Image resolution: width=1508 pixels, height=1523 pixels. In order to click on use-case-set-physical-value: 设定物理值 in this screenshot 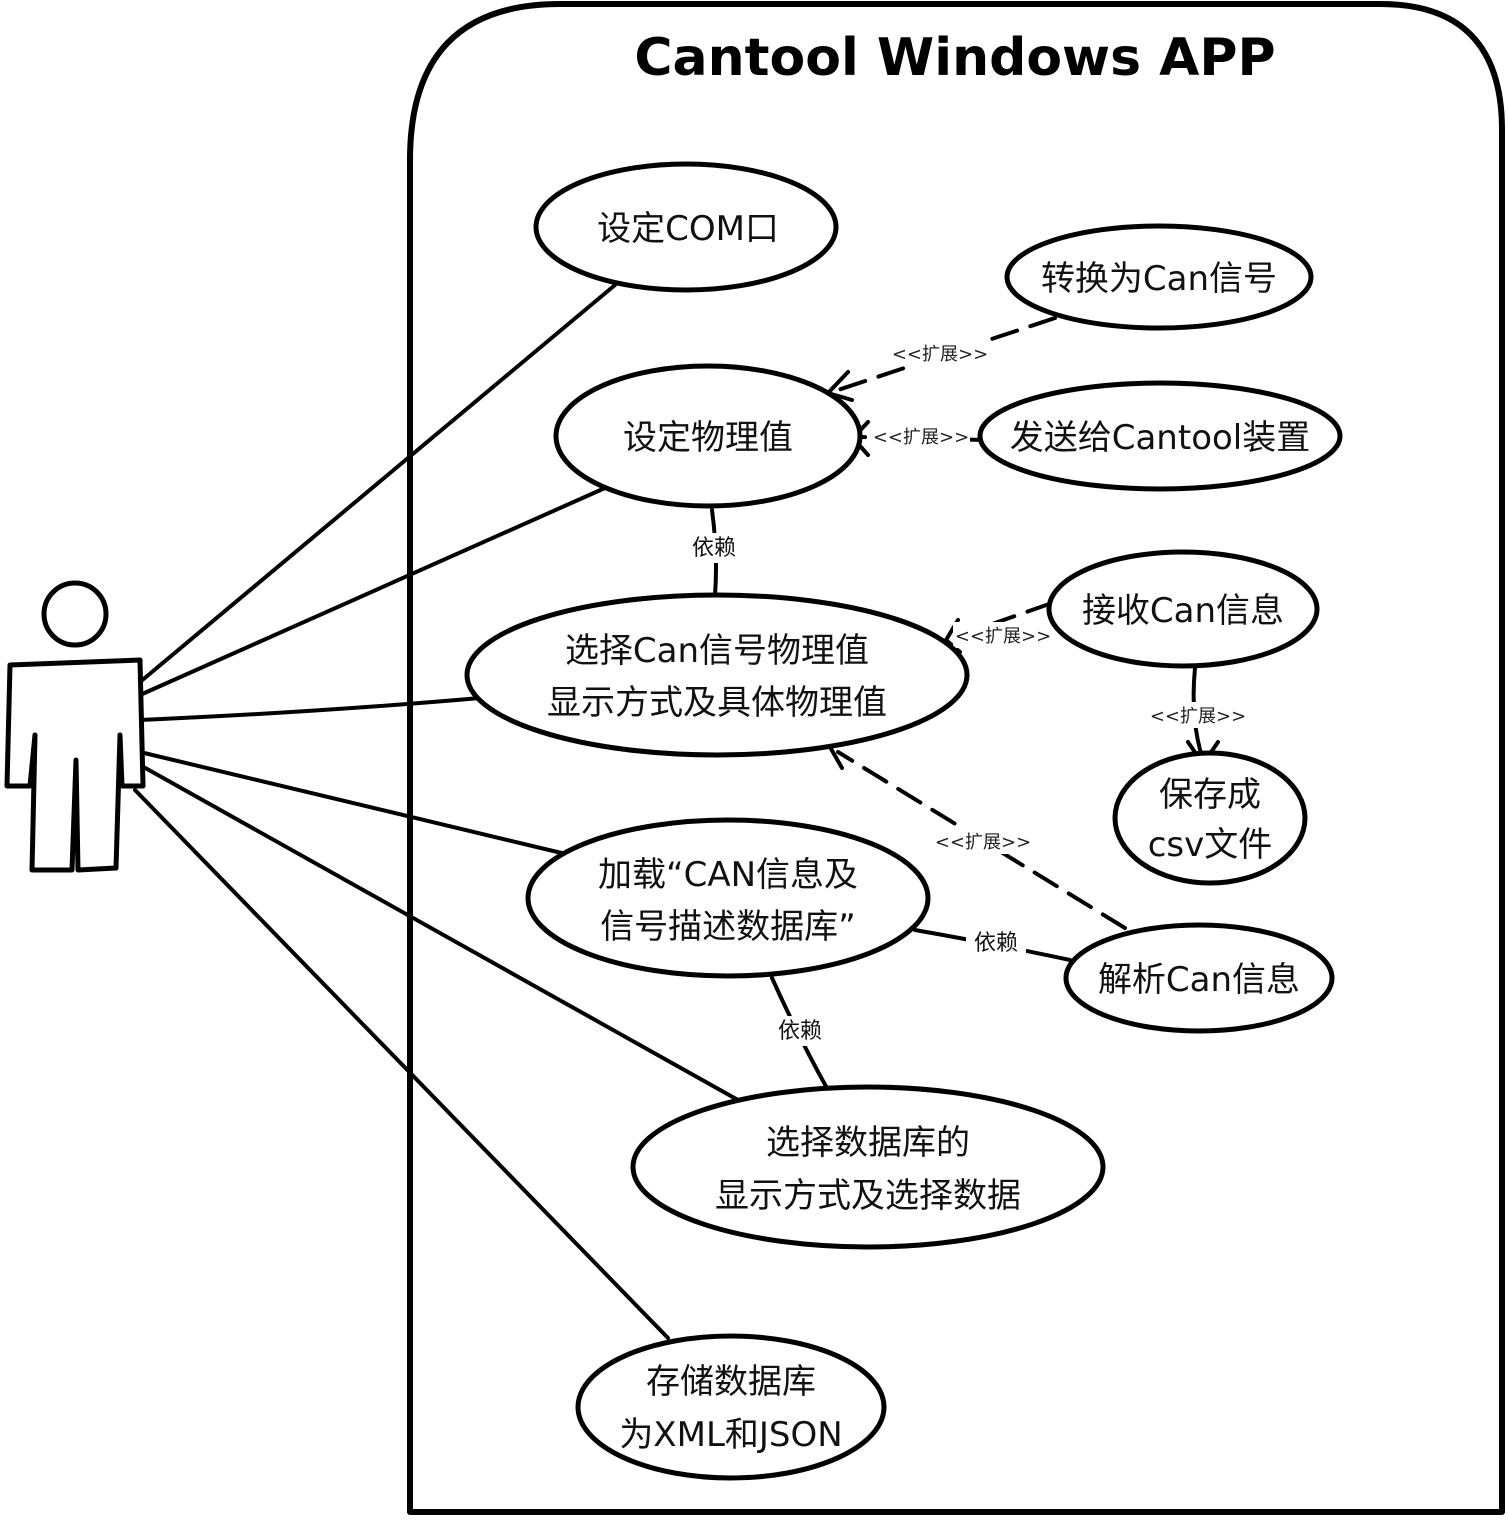, I will do `click(708, 436)`.